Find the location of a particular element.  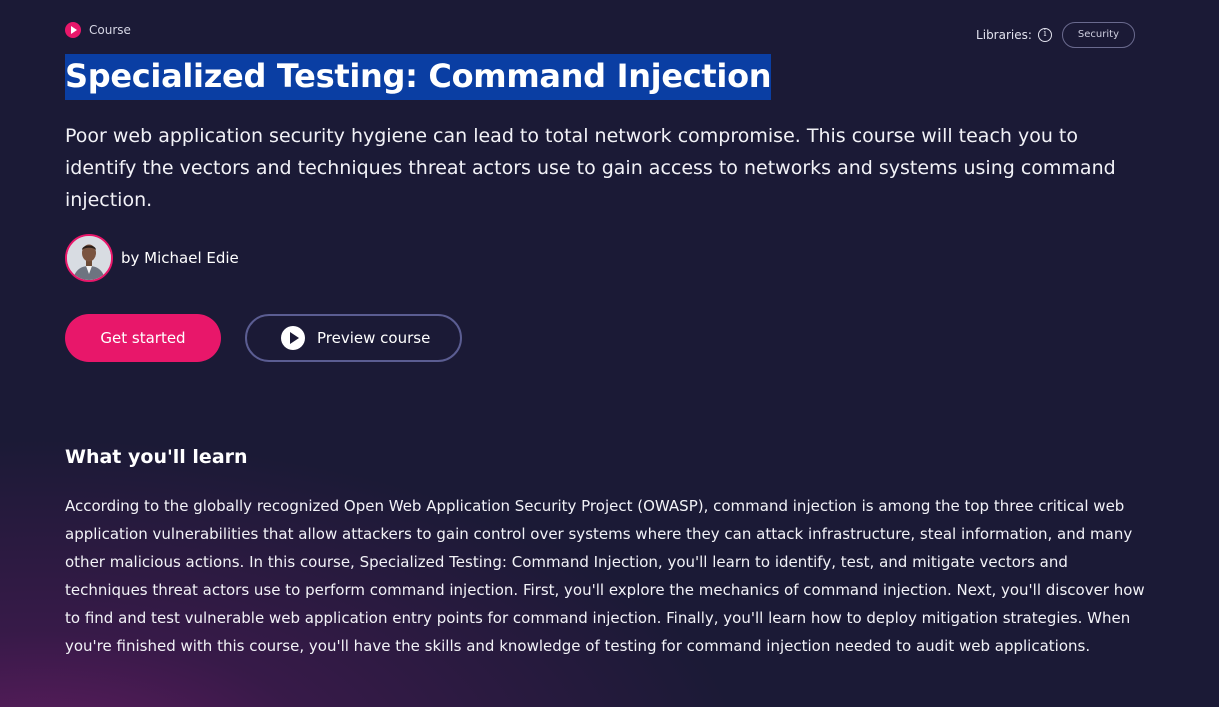

author-photo is located at coordinates (89, 258).